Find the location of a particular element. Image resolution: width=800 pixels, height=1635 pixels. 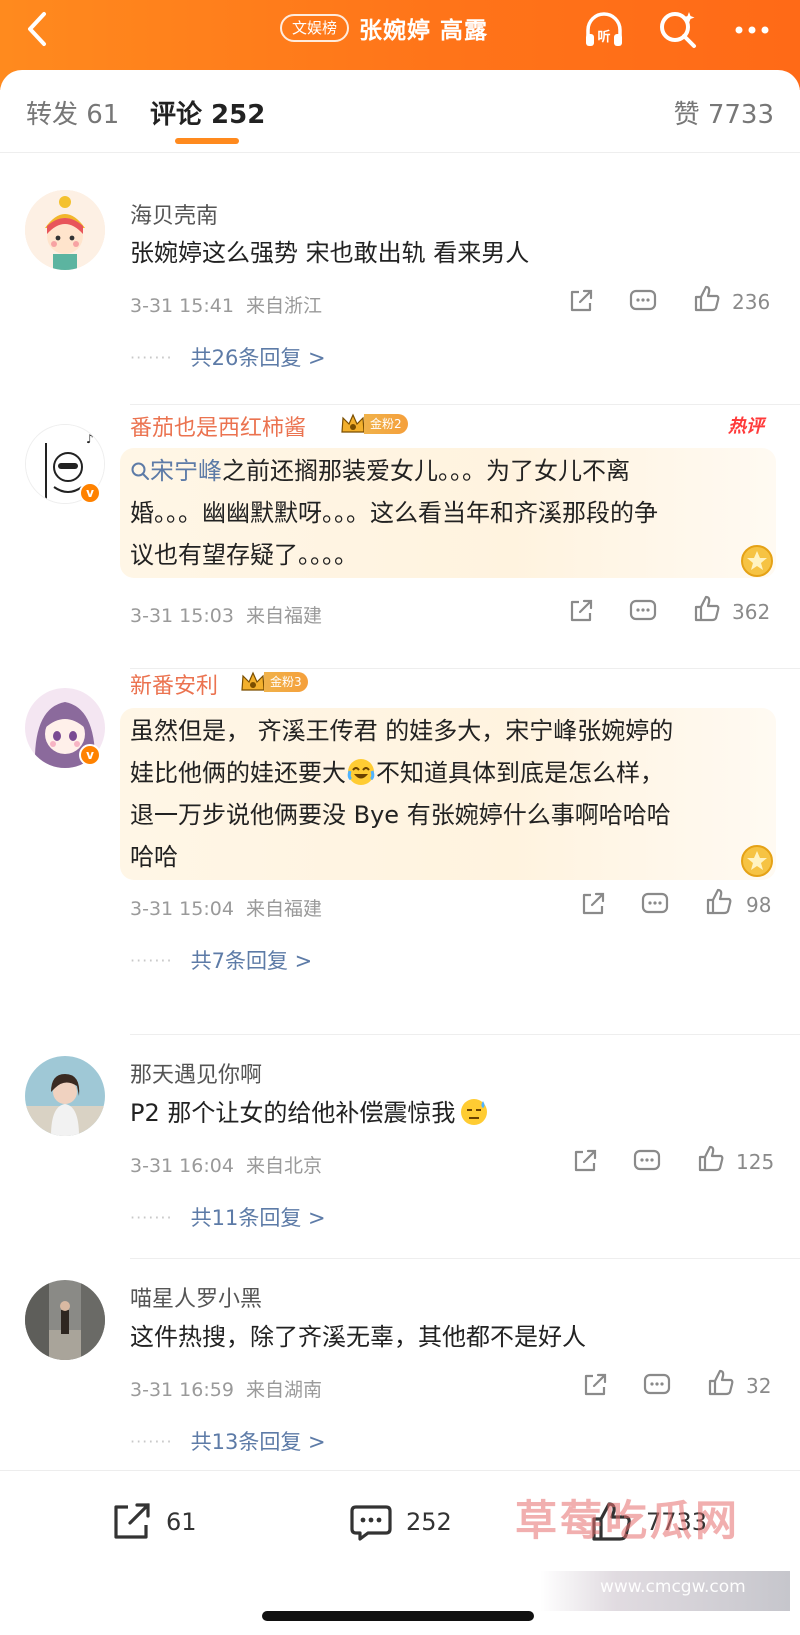

comment-location: 来自福建 is located at coordinates (284, 909).